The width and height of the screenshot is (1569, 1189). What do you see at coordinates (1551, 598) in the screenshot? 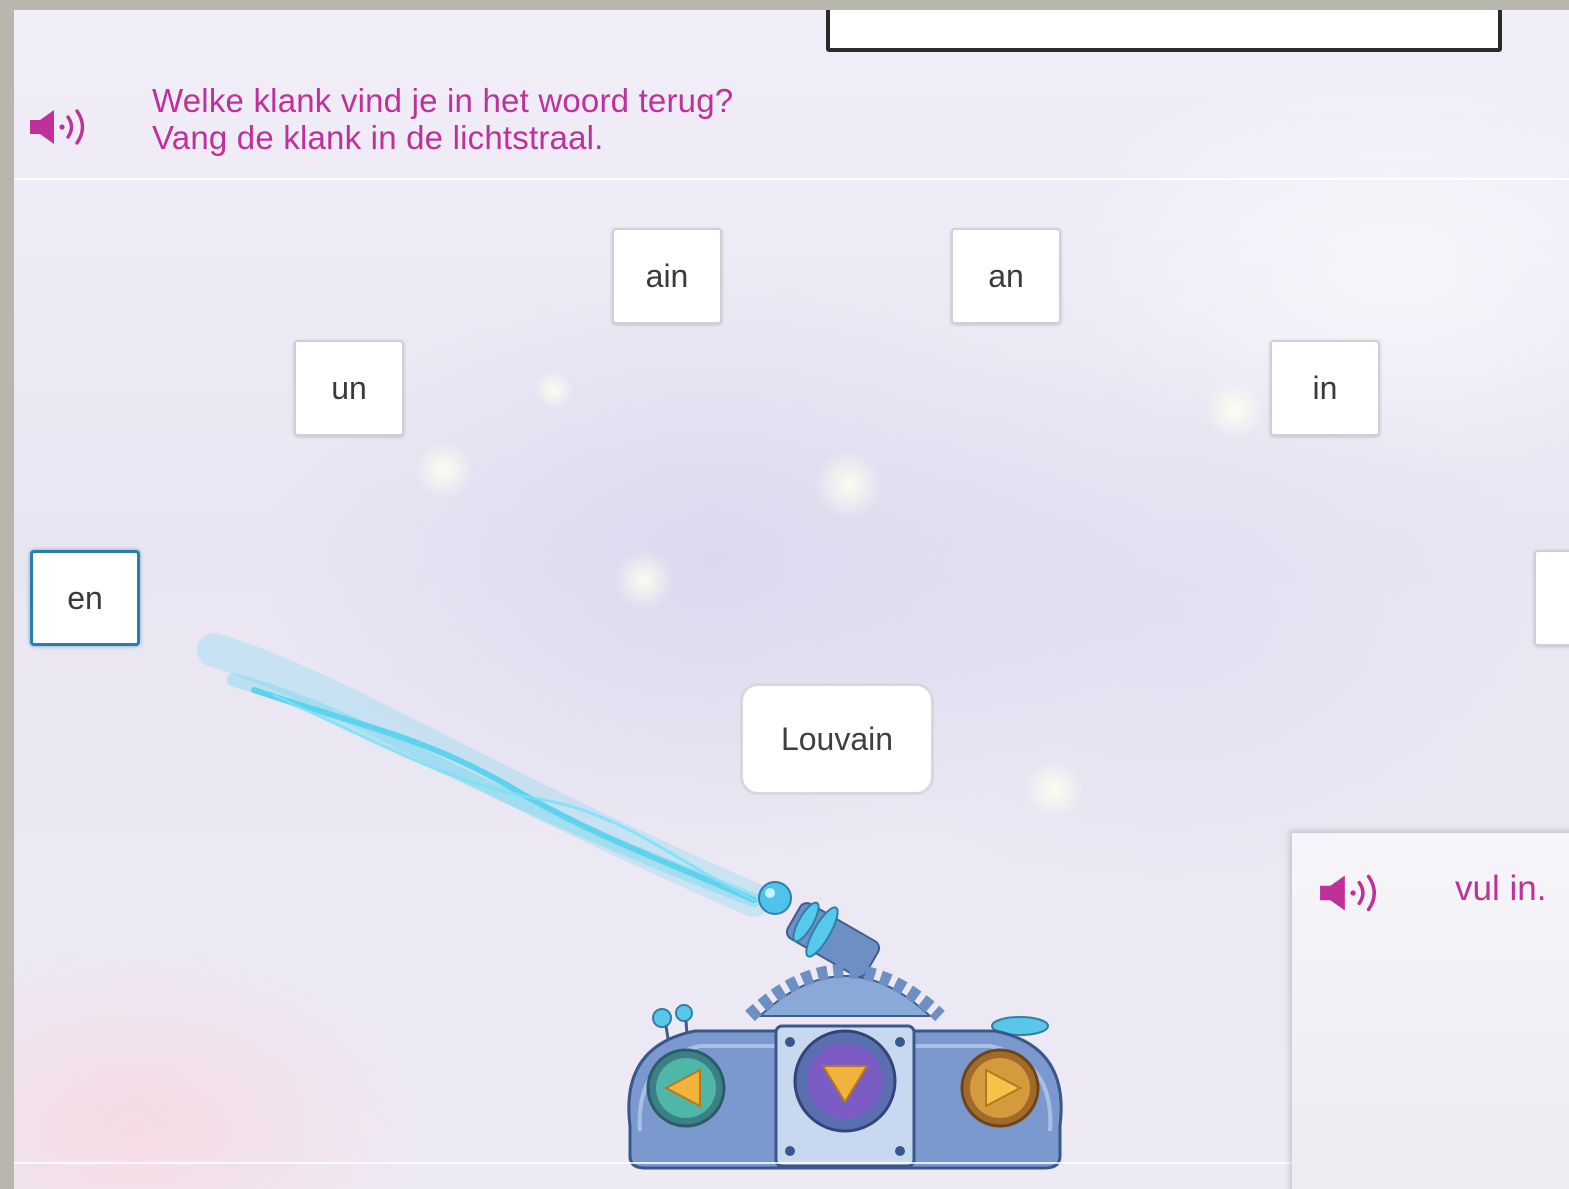
I see `sound-tile-partial` at bounding box center [1551, 598].